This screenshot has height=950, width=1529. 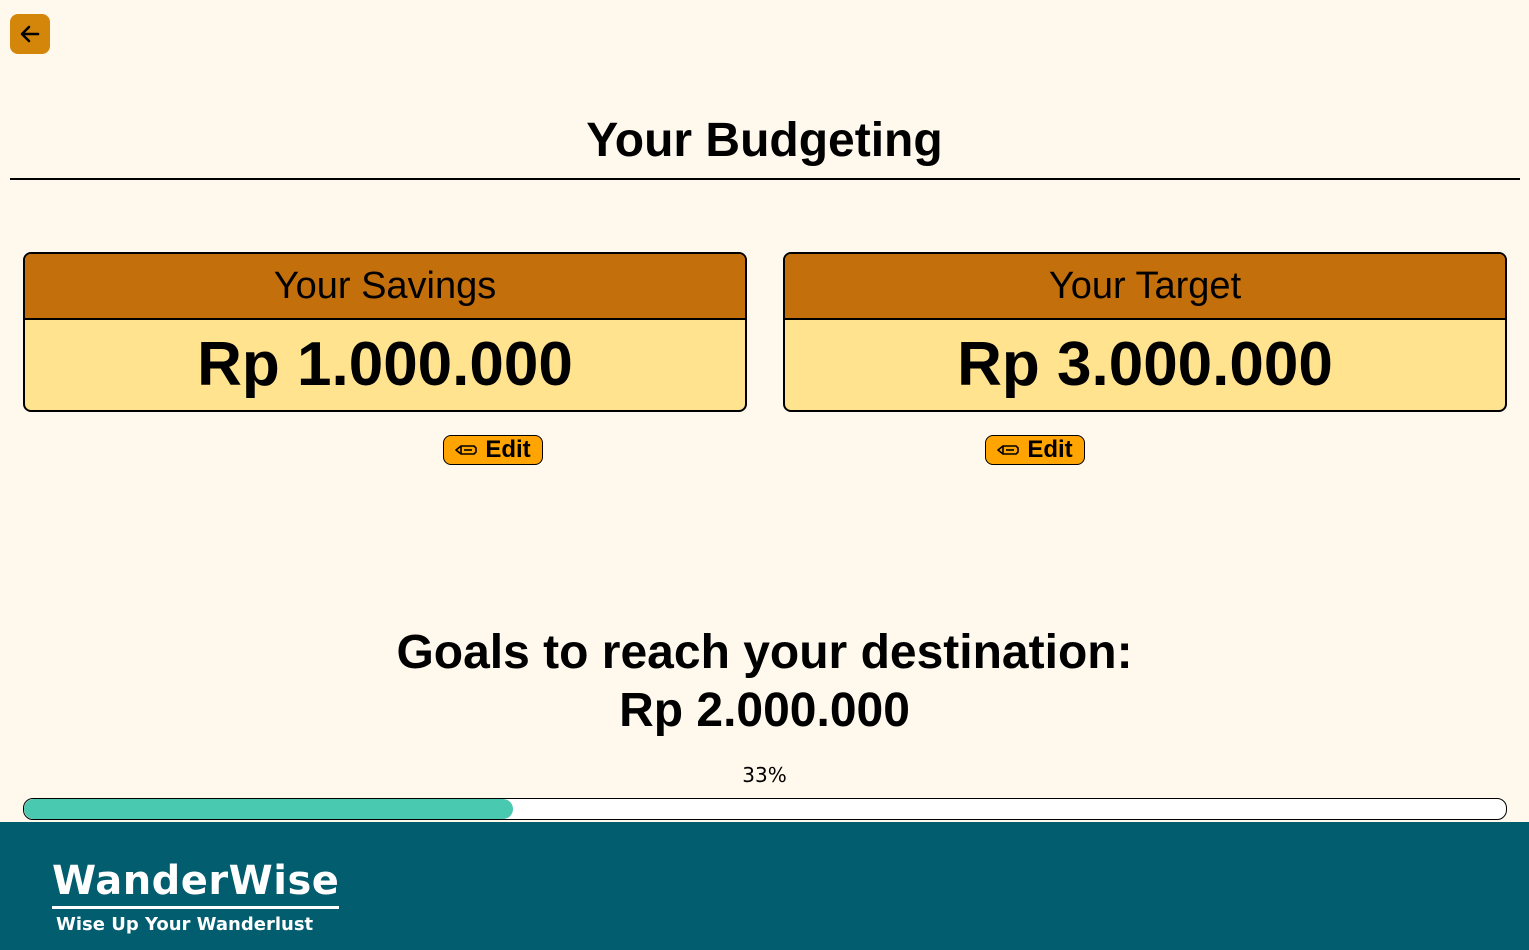 What do you see at coordinates (764, 886) in the screenshot?
I see `footer: WanderWise Wise Up Your Wanderlust` at bounding box center [764, 886].